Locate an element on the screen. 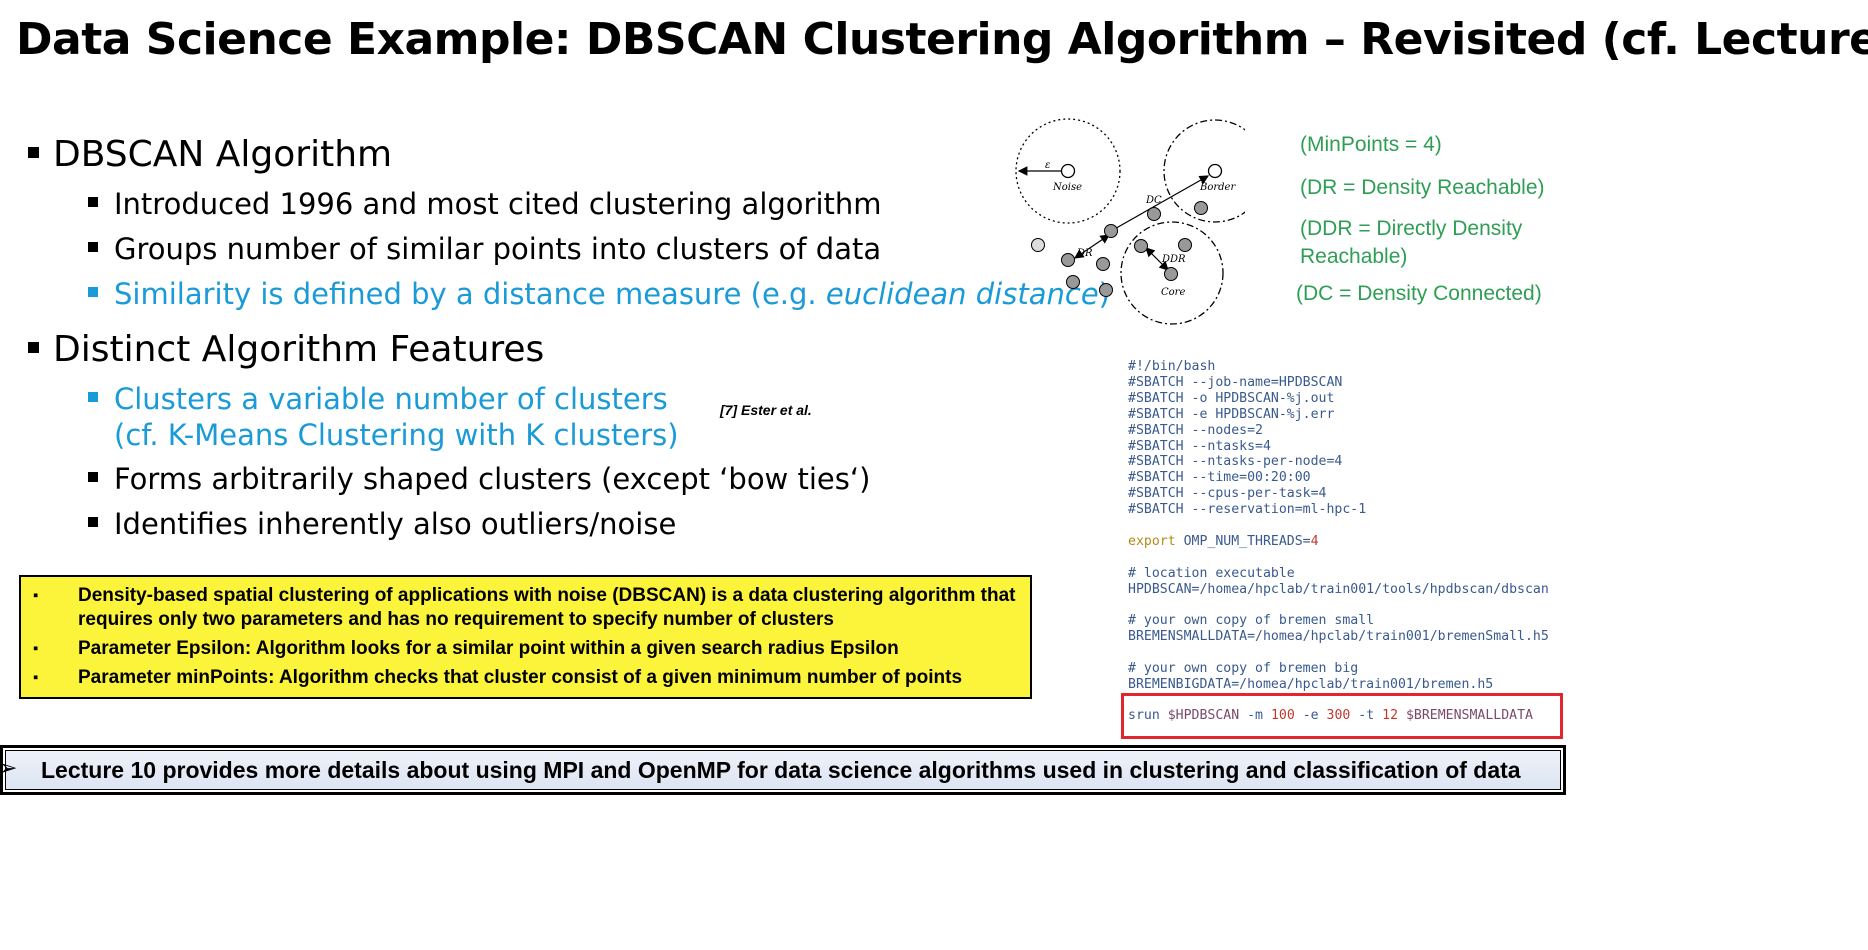  bullet-distinct-features: Distinct Algorithm Features is located at coordinates (286, 349).